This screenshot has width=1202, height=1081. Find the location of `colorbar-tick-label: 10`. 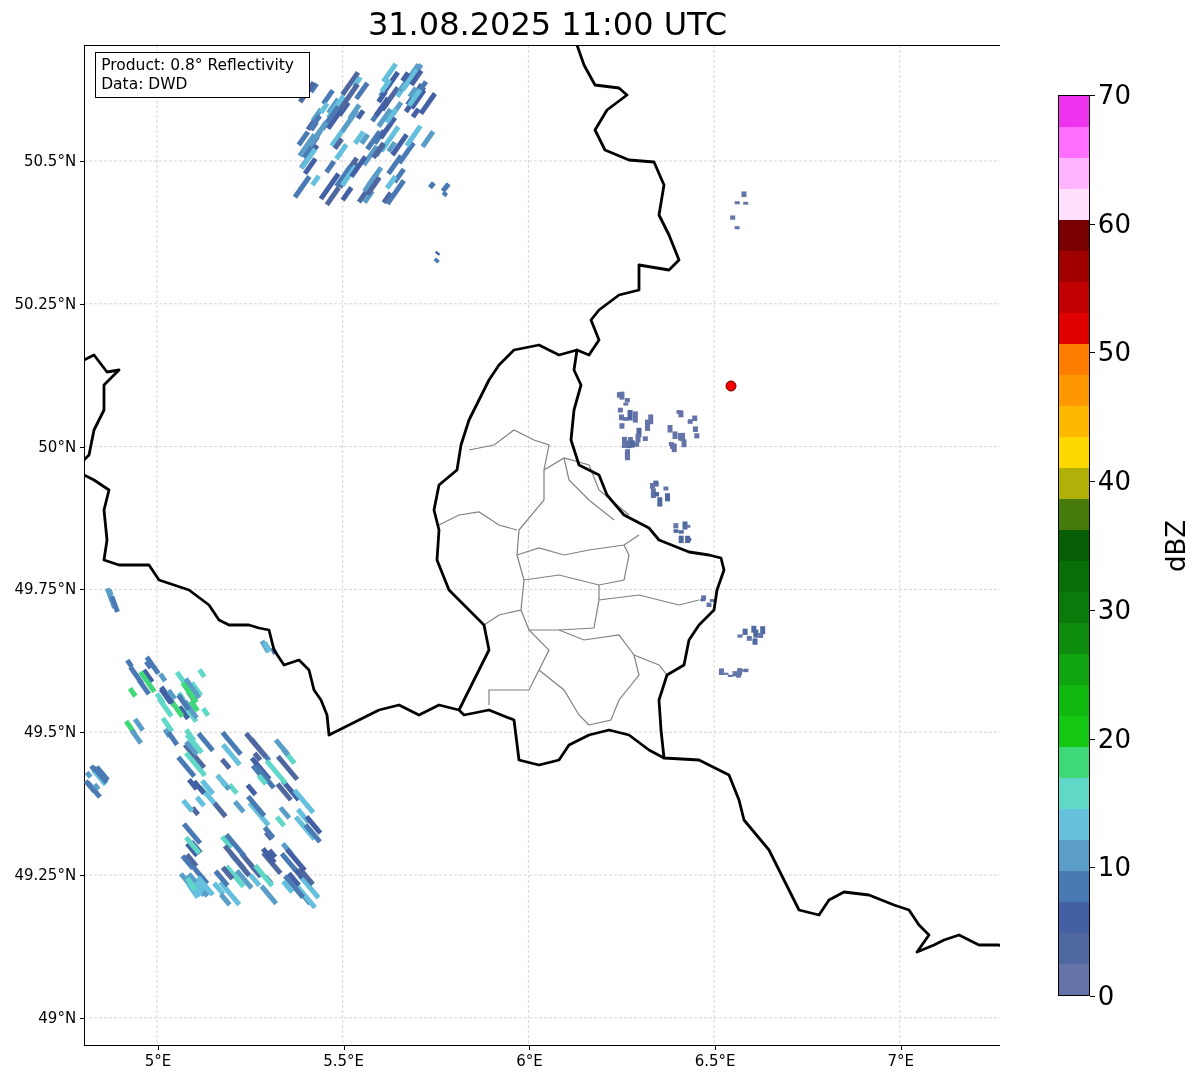

colorbar-tick-label: 10 is located at coordinates (1114, 867).